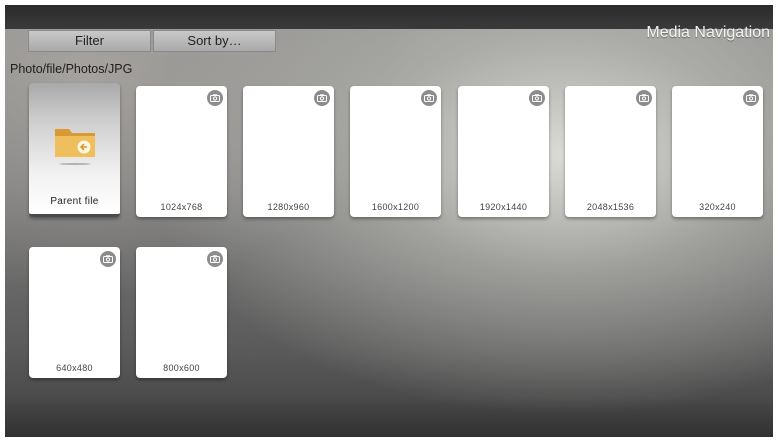  I want to click on photo-tile: 640x480, so click(74, 312).